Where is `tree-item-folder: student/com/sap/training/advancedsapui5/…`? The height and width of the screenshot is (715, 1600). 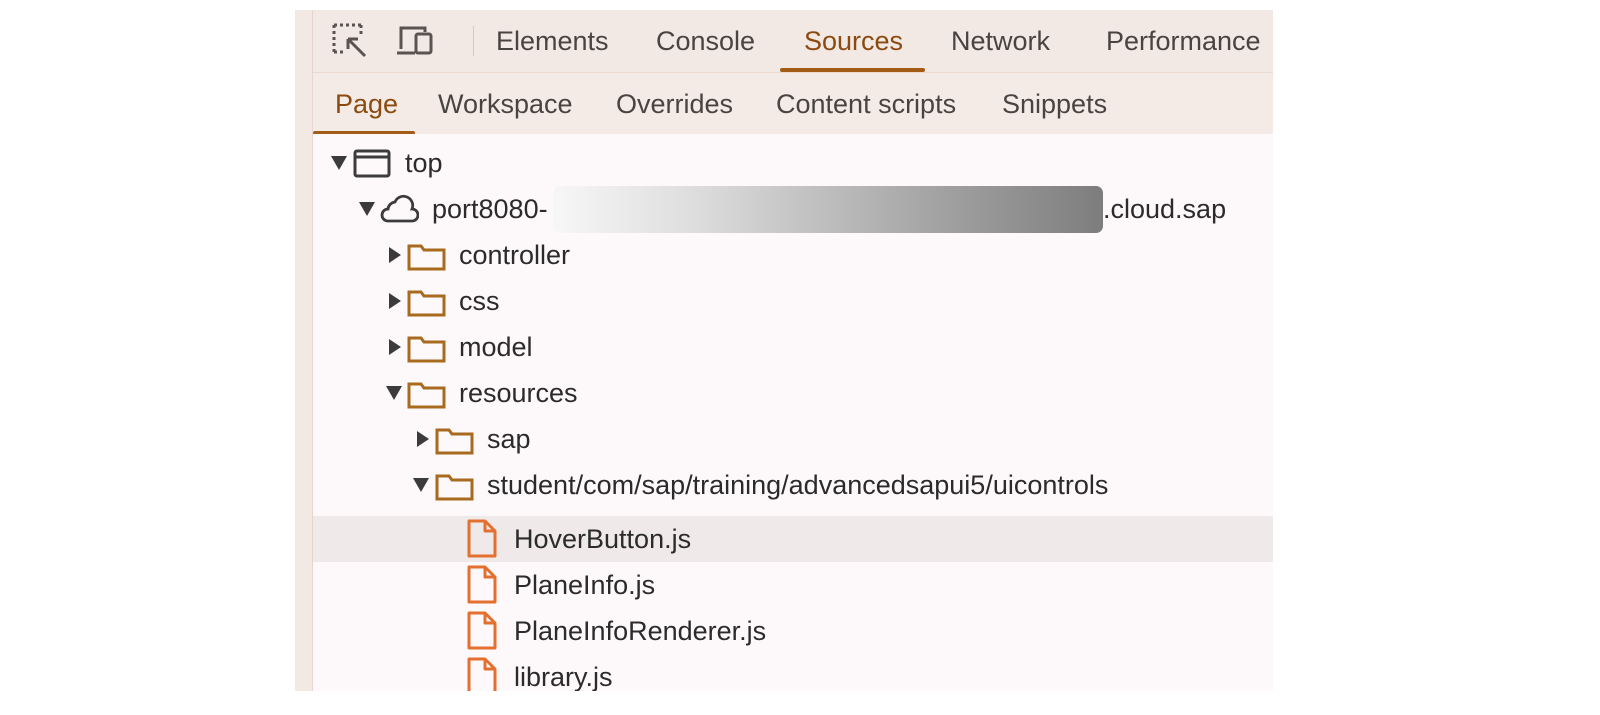
tree-item-folder: student/com/sap/training/advancedsapui5/… is located at coordinates (793, 485).